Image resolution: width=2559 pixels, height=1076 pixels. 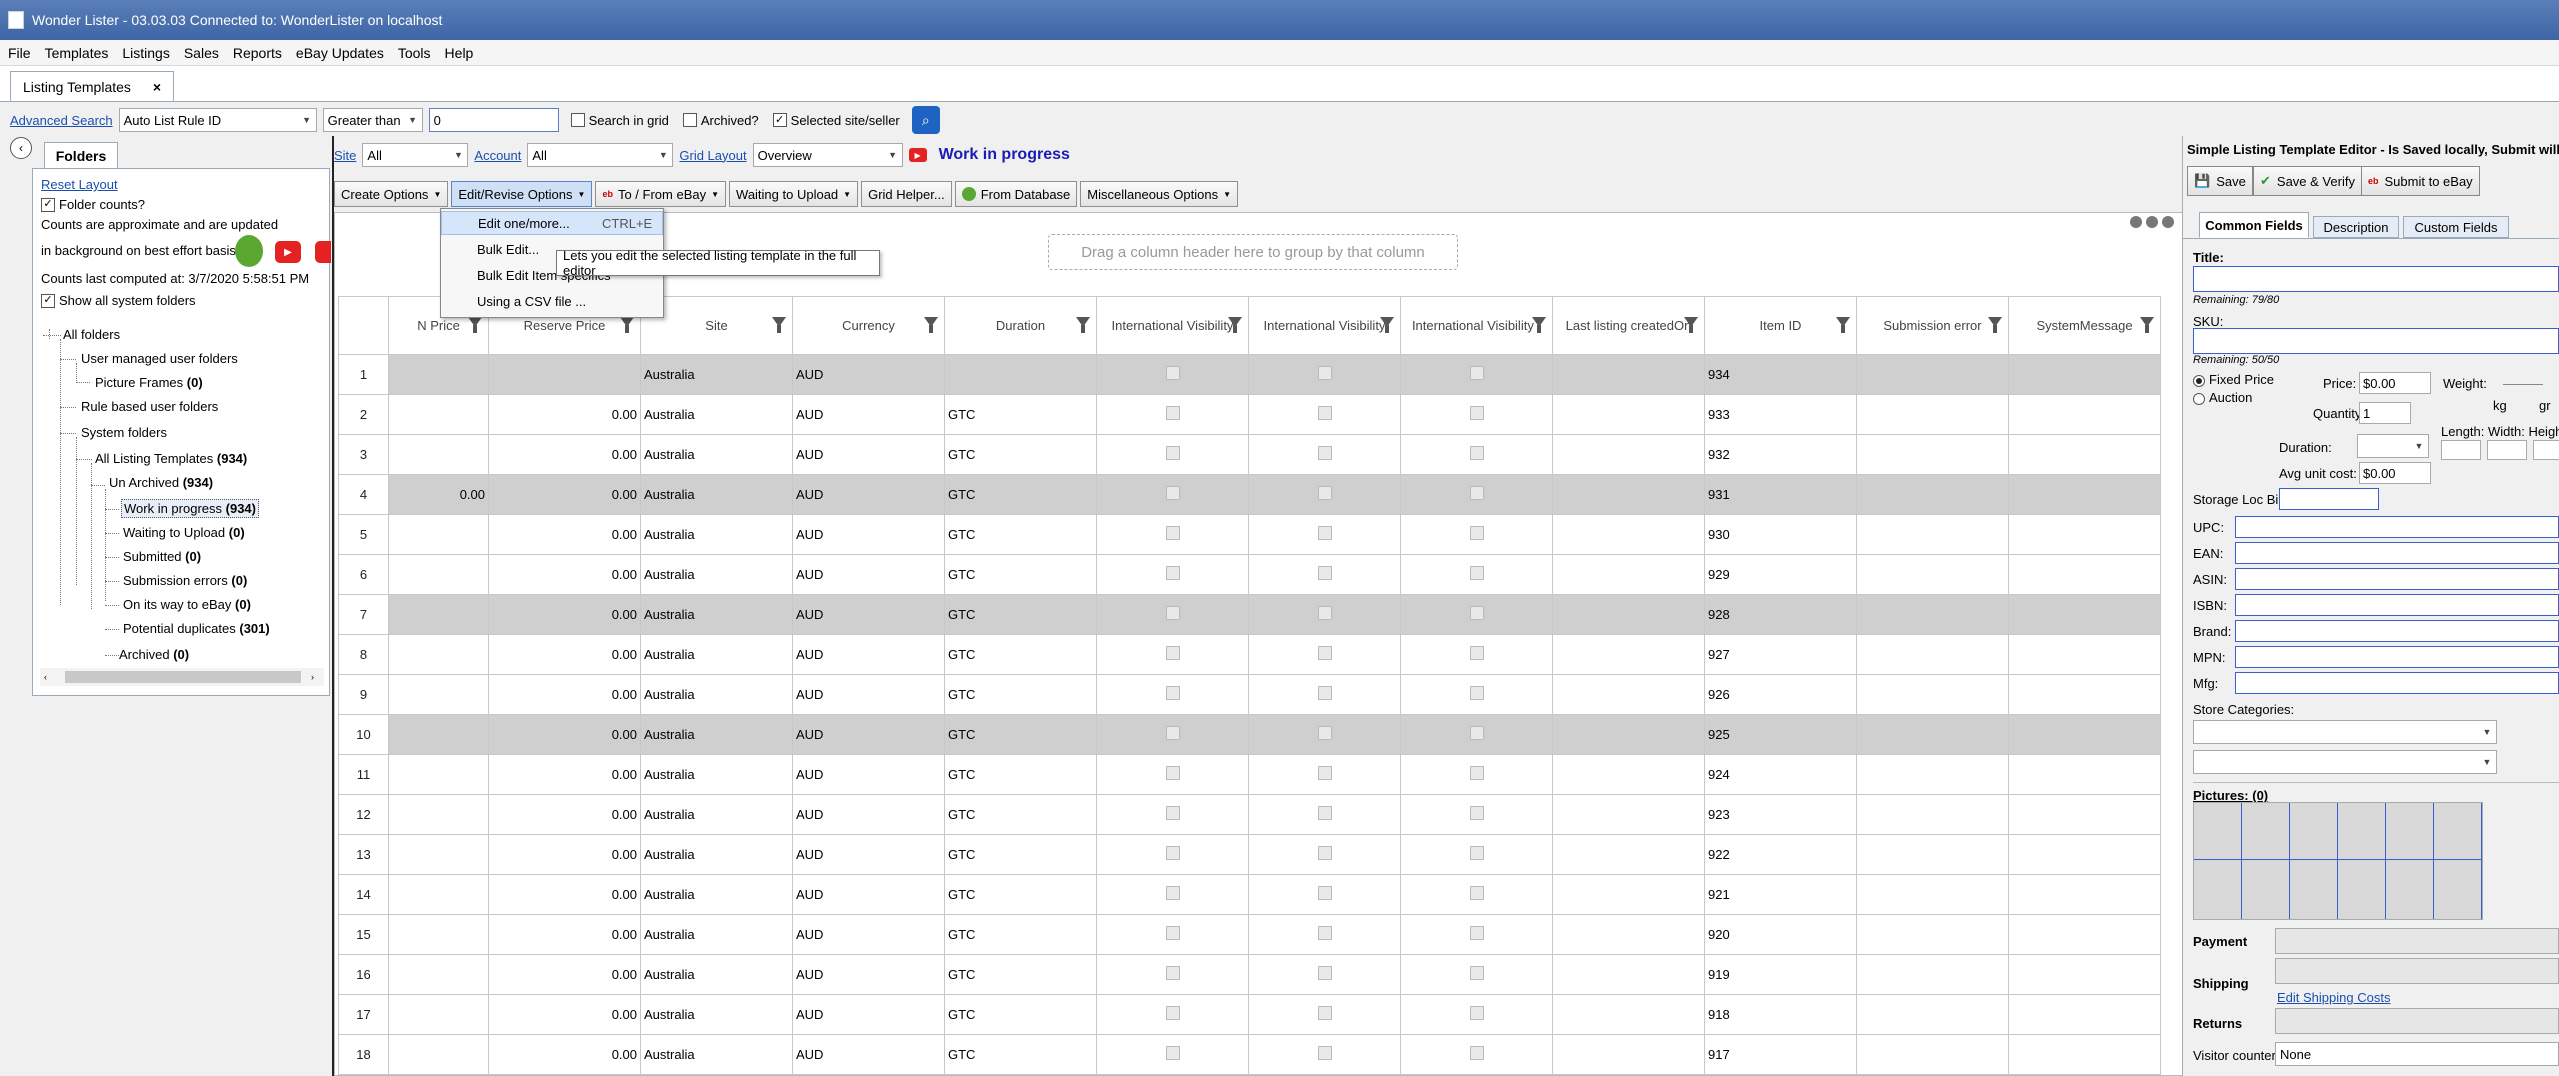 What do you see at coordinates (1476, 325) in the screenshot?
I see `column-header-intl-visibility-3: International Visibility .` at bounding box center [1476, 325].